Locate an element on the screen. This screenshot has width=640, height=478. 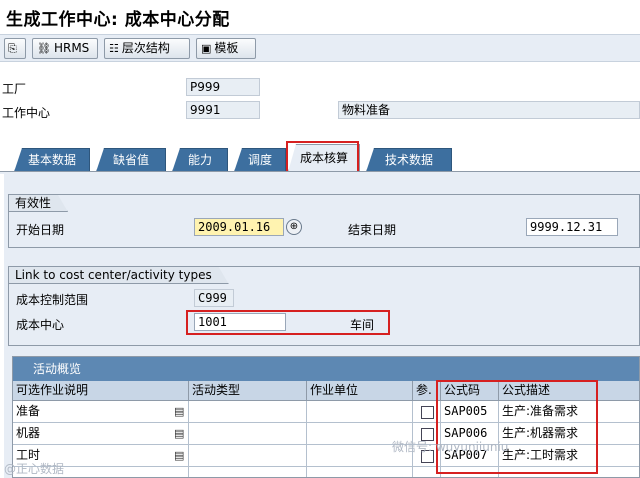
window-title-bar: 生成工作中心: 成本中心分配 is located at coordinates (320, 17).